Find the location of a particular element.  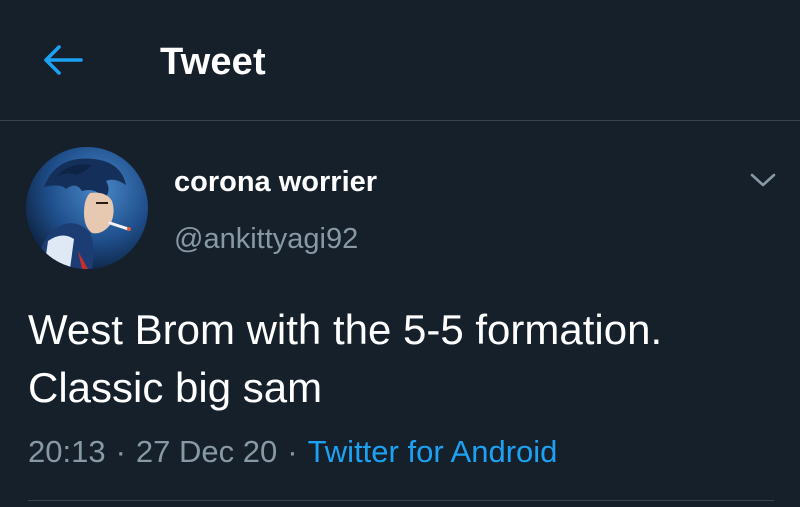

author-handle: @ankittyagi92 is located at coordinates (266, 239).